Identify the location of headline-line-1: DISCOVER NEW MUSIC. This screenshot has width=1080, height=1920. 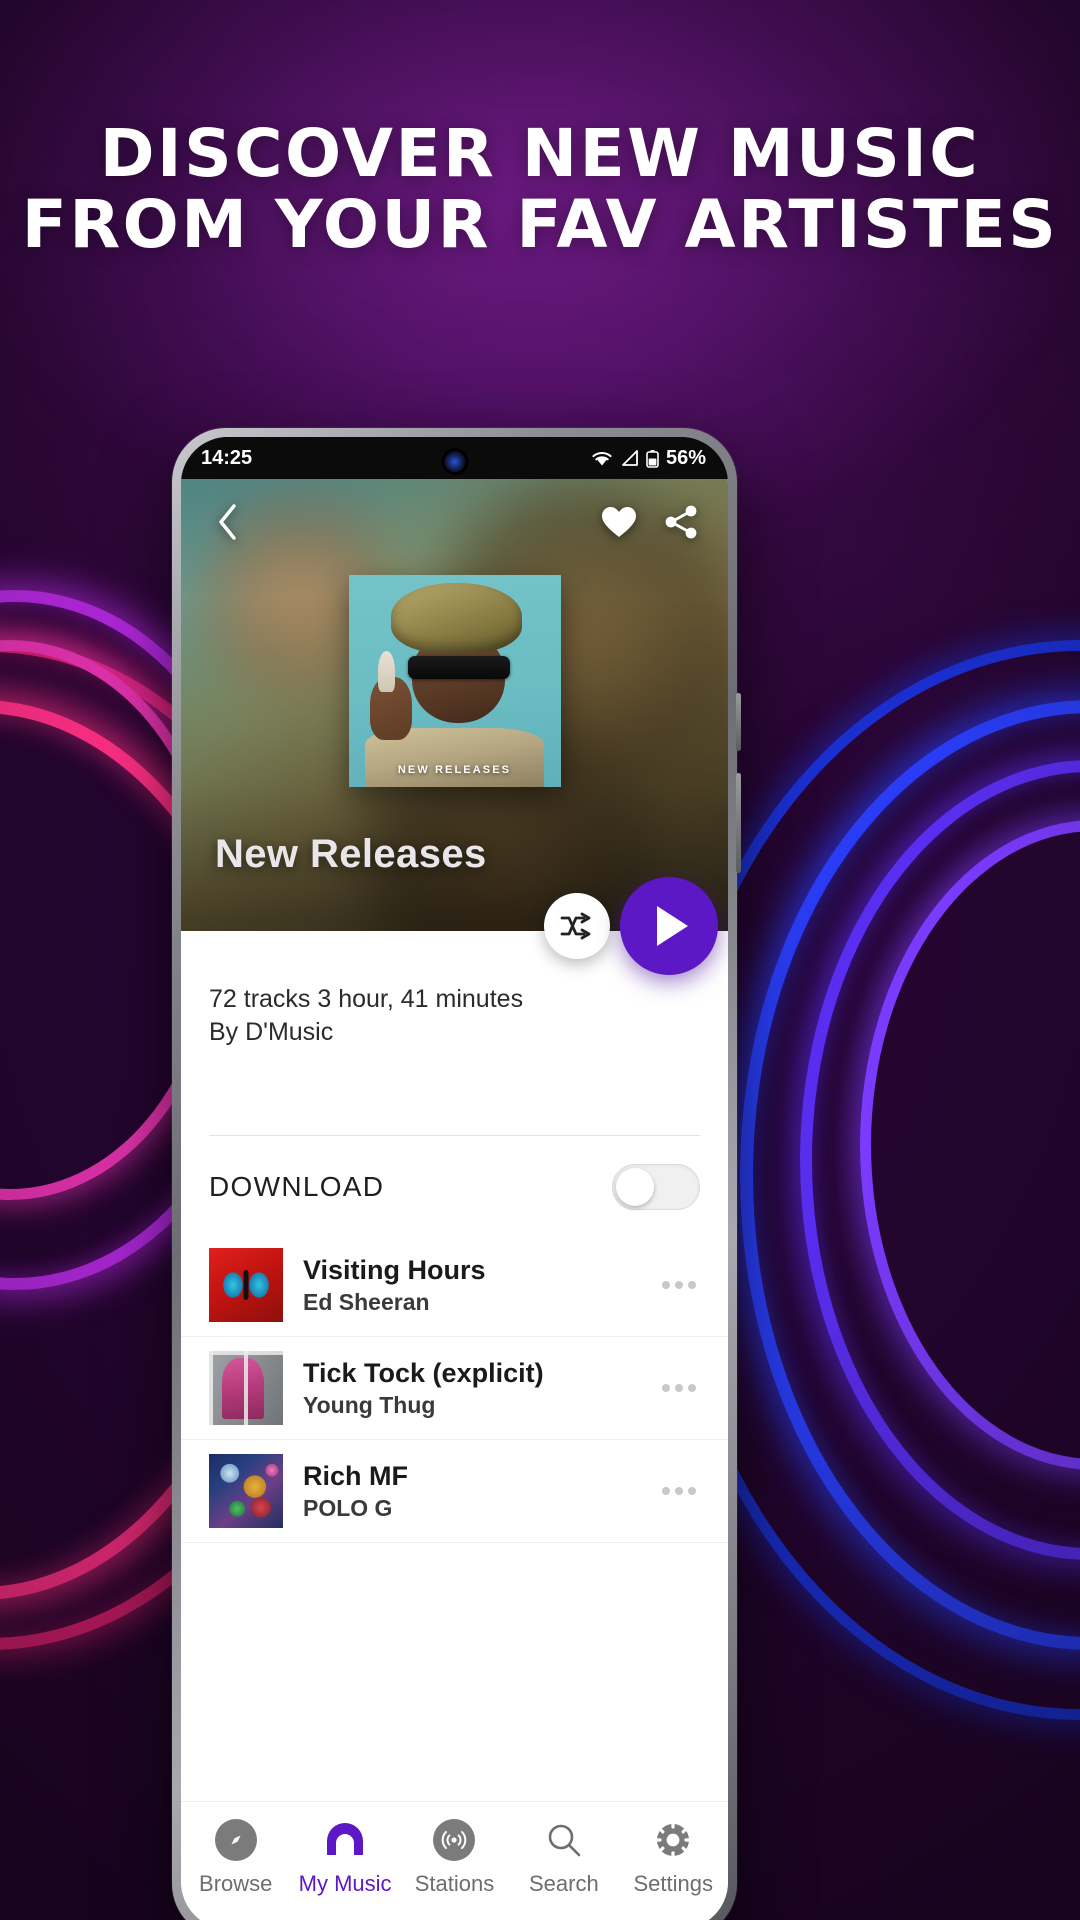
(540, 153).